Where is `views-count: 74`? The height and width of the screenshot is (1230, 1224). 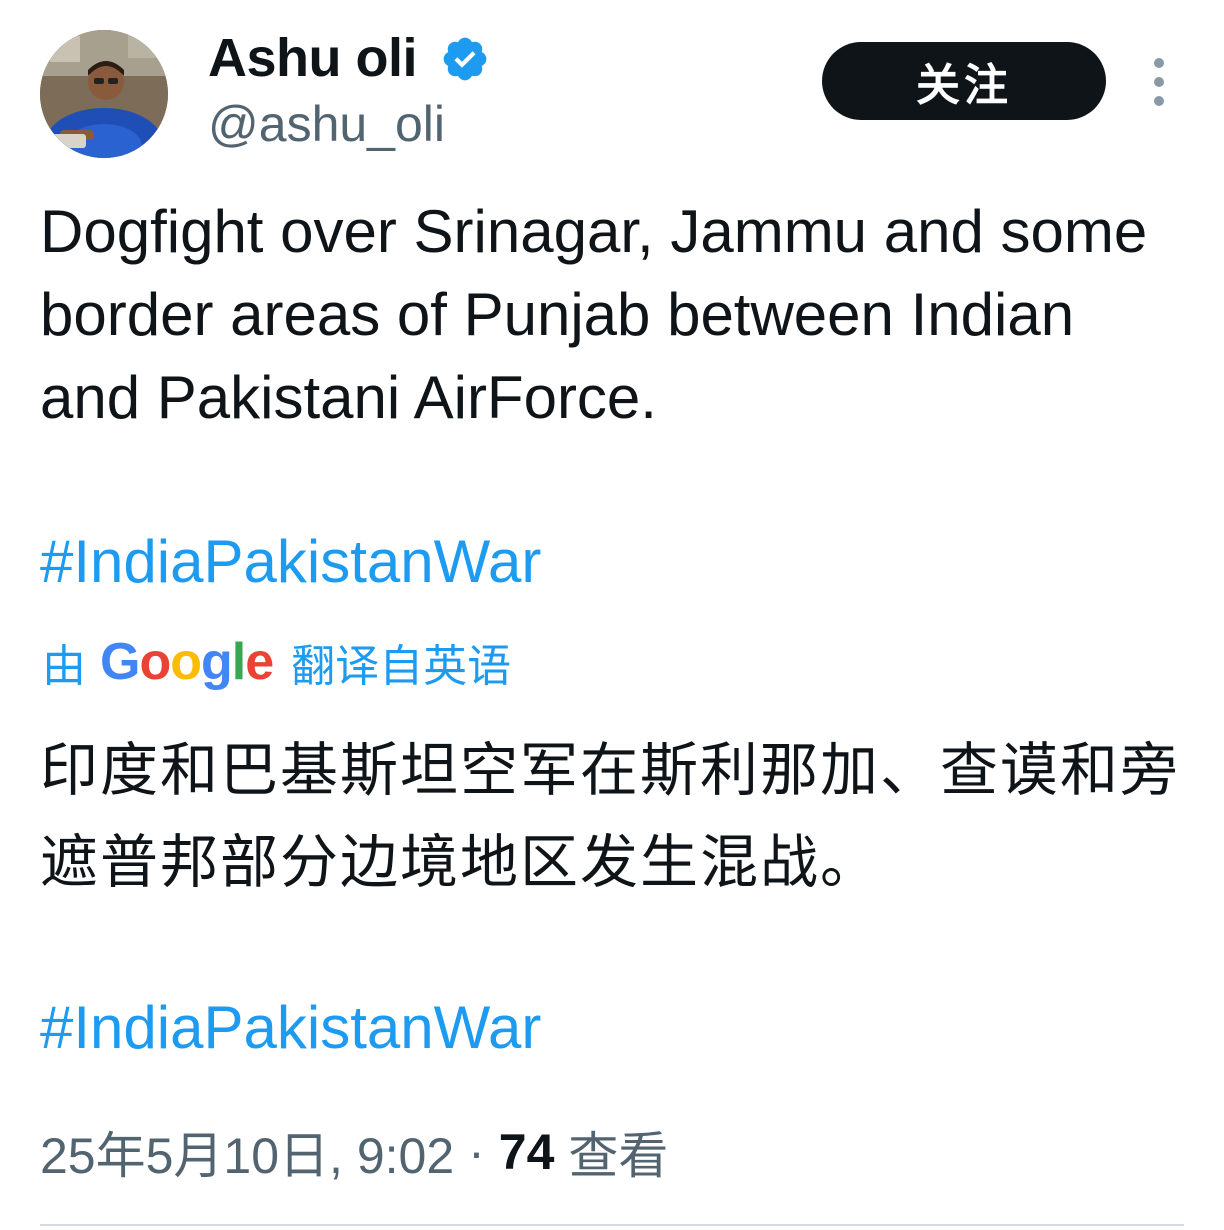
views-count: 74 is located at coordinates (526, 1152).